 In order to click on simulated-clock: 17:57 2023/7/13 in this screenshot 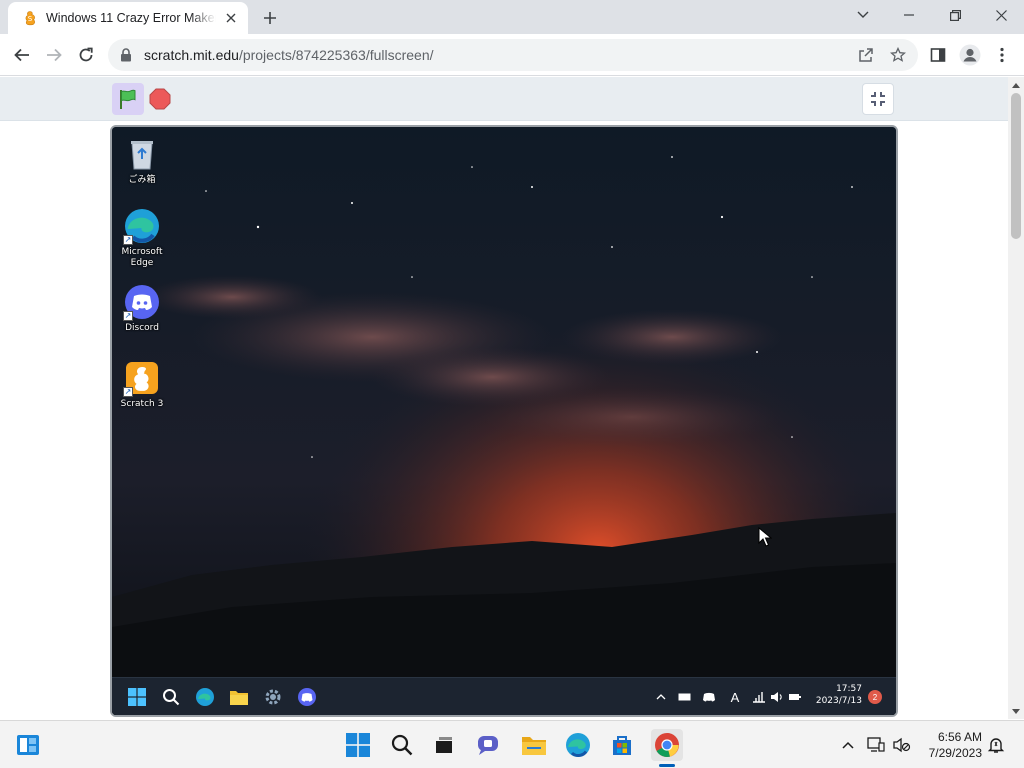, I will do `click(839, 695)`.